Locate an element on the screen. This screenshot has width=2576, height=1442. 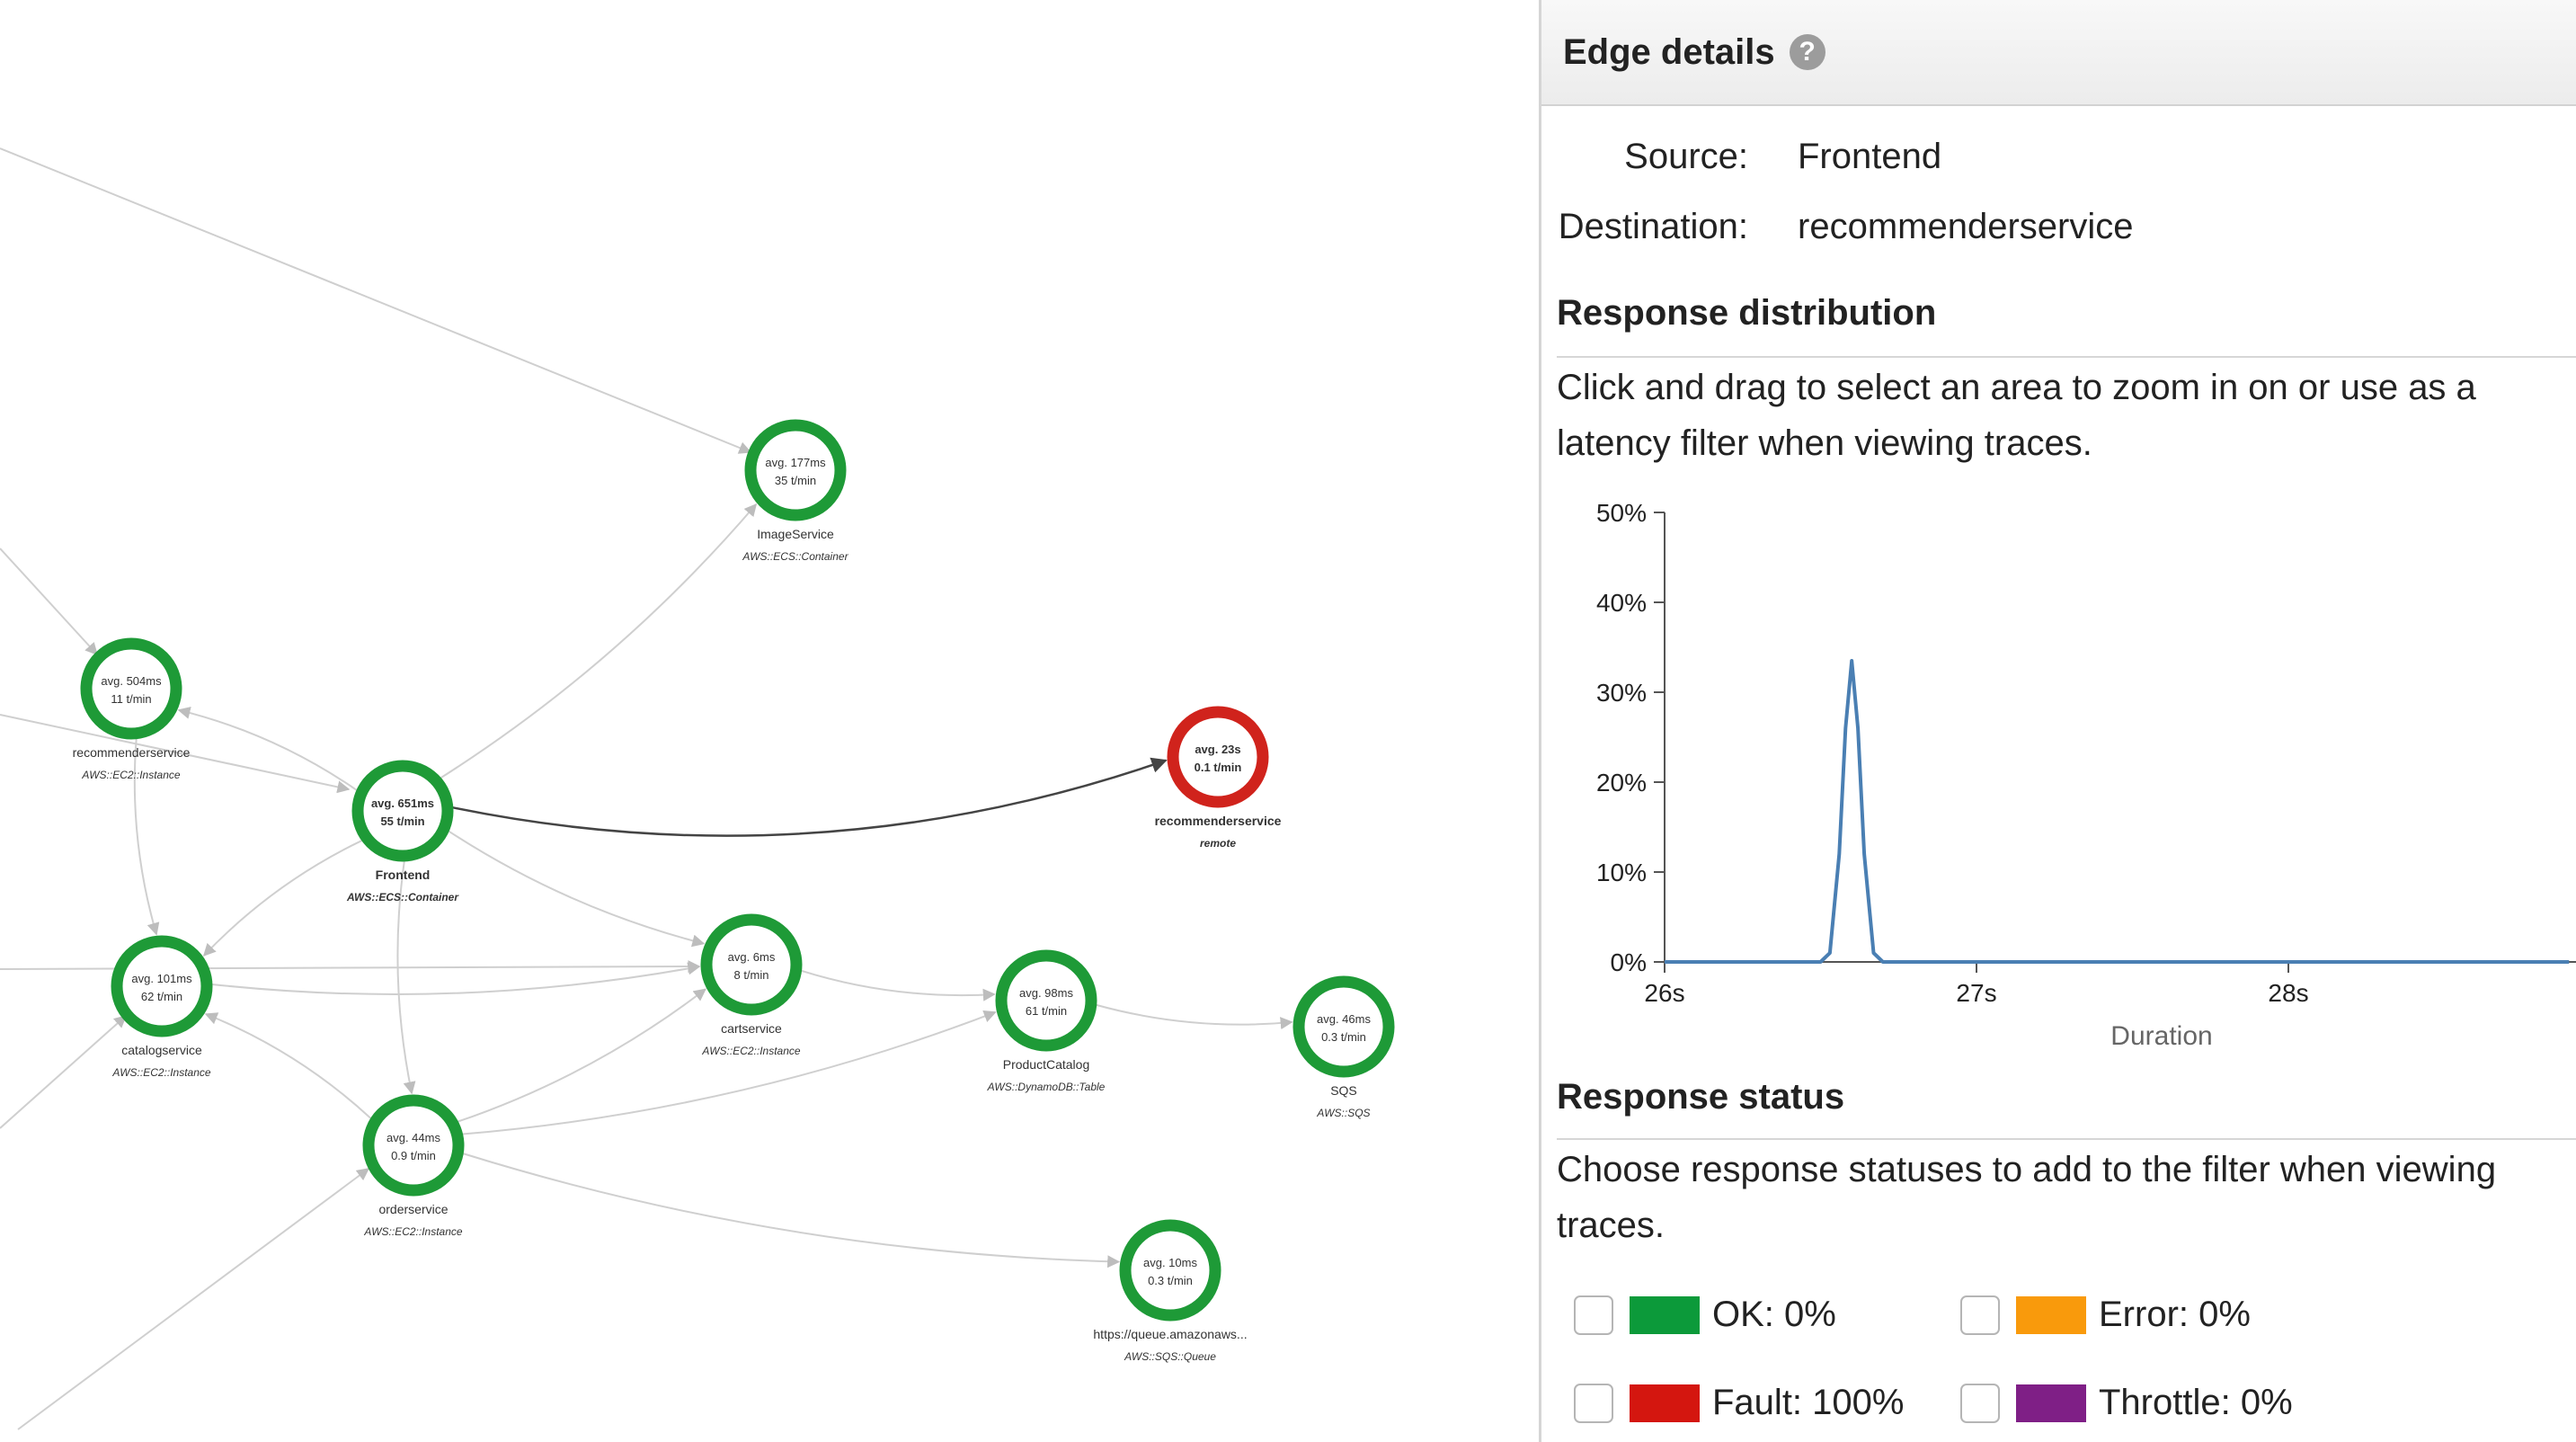
source-value: Frontend is located at coordinates (1870, 156).